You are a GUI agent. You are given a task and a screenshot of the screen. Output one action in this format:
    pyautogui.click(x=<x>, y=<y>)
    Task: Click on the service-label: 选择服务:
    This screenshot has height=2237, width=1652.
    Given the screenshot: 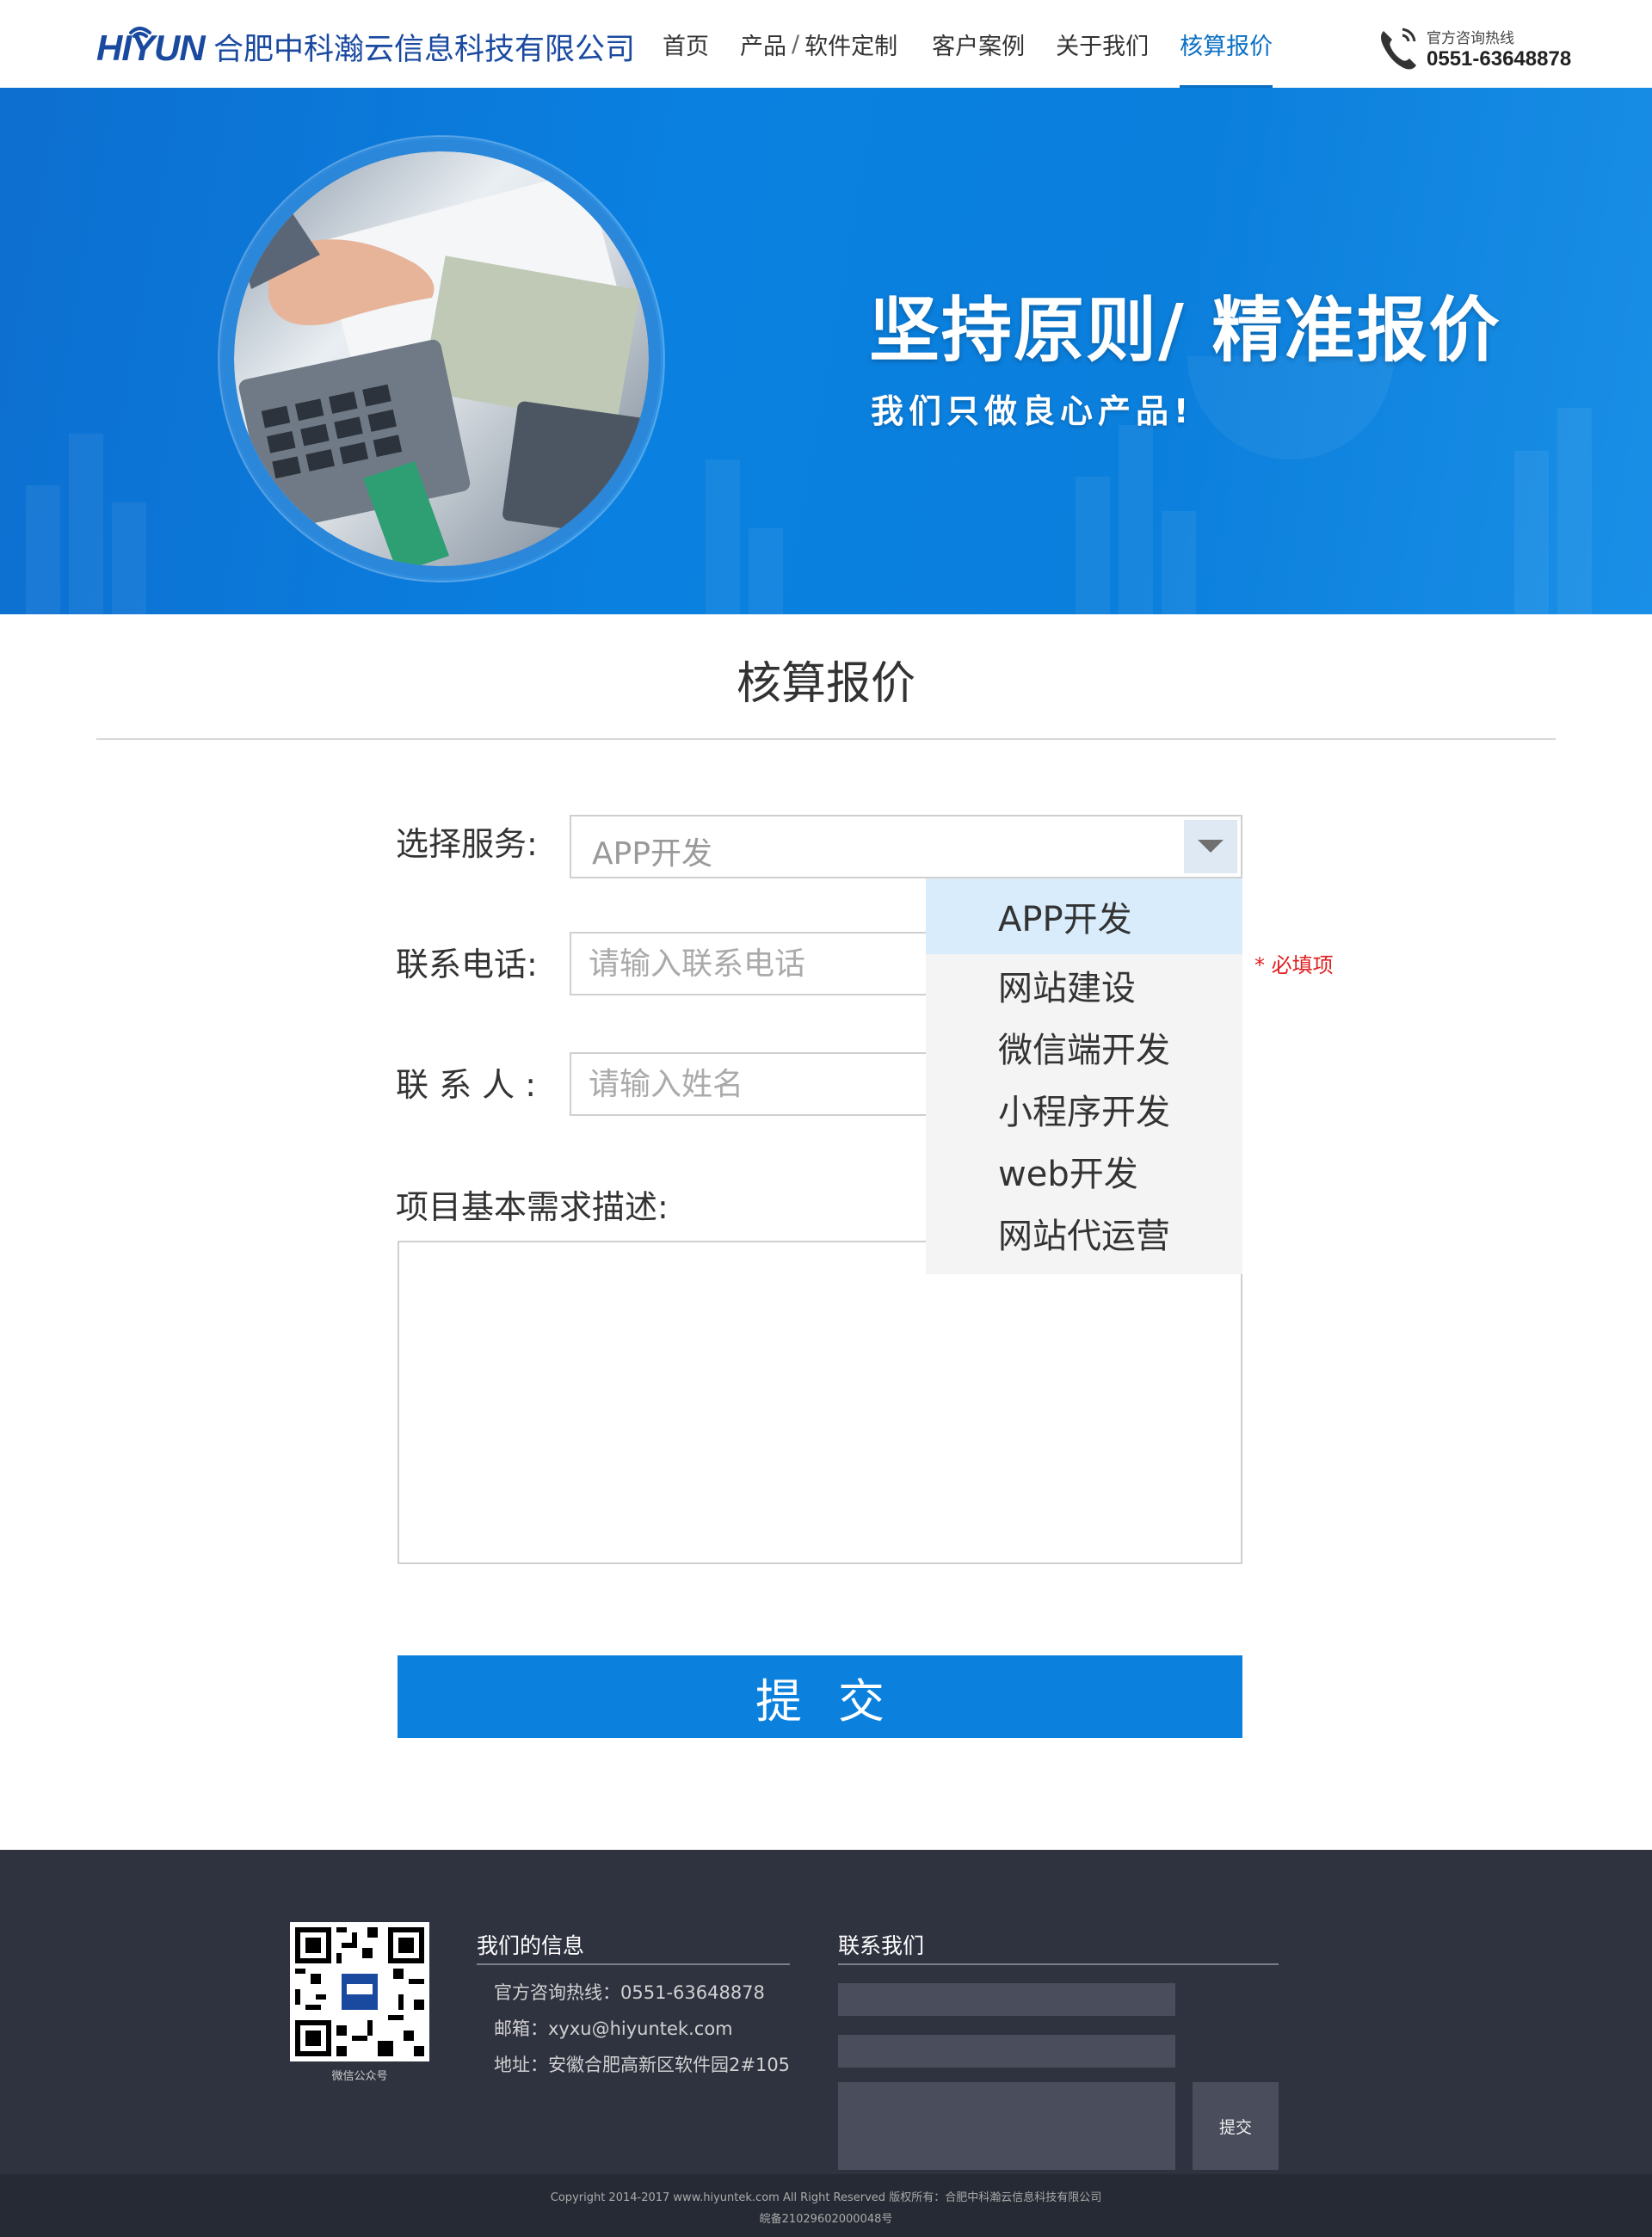 What is the action you would take?
    pyautogui.click(x=467, y=844)
    